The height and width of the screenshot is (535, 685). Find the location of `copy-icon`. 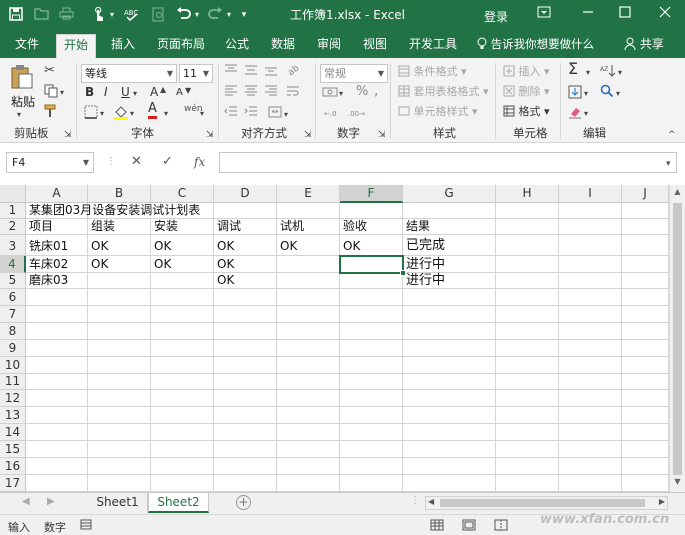

copy-icon is located at coordinates (51, 93).